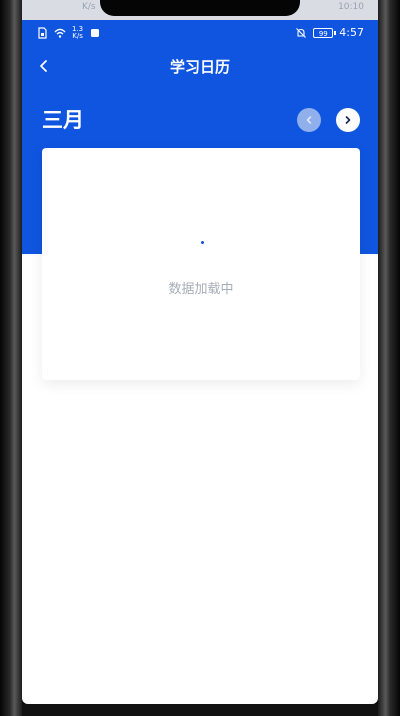 The image size is (400, 716). I want to click on battery-level: 99, so click(323, 33).